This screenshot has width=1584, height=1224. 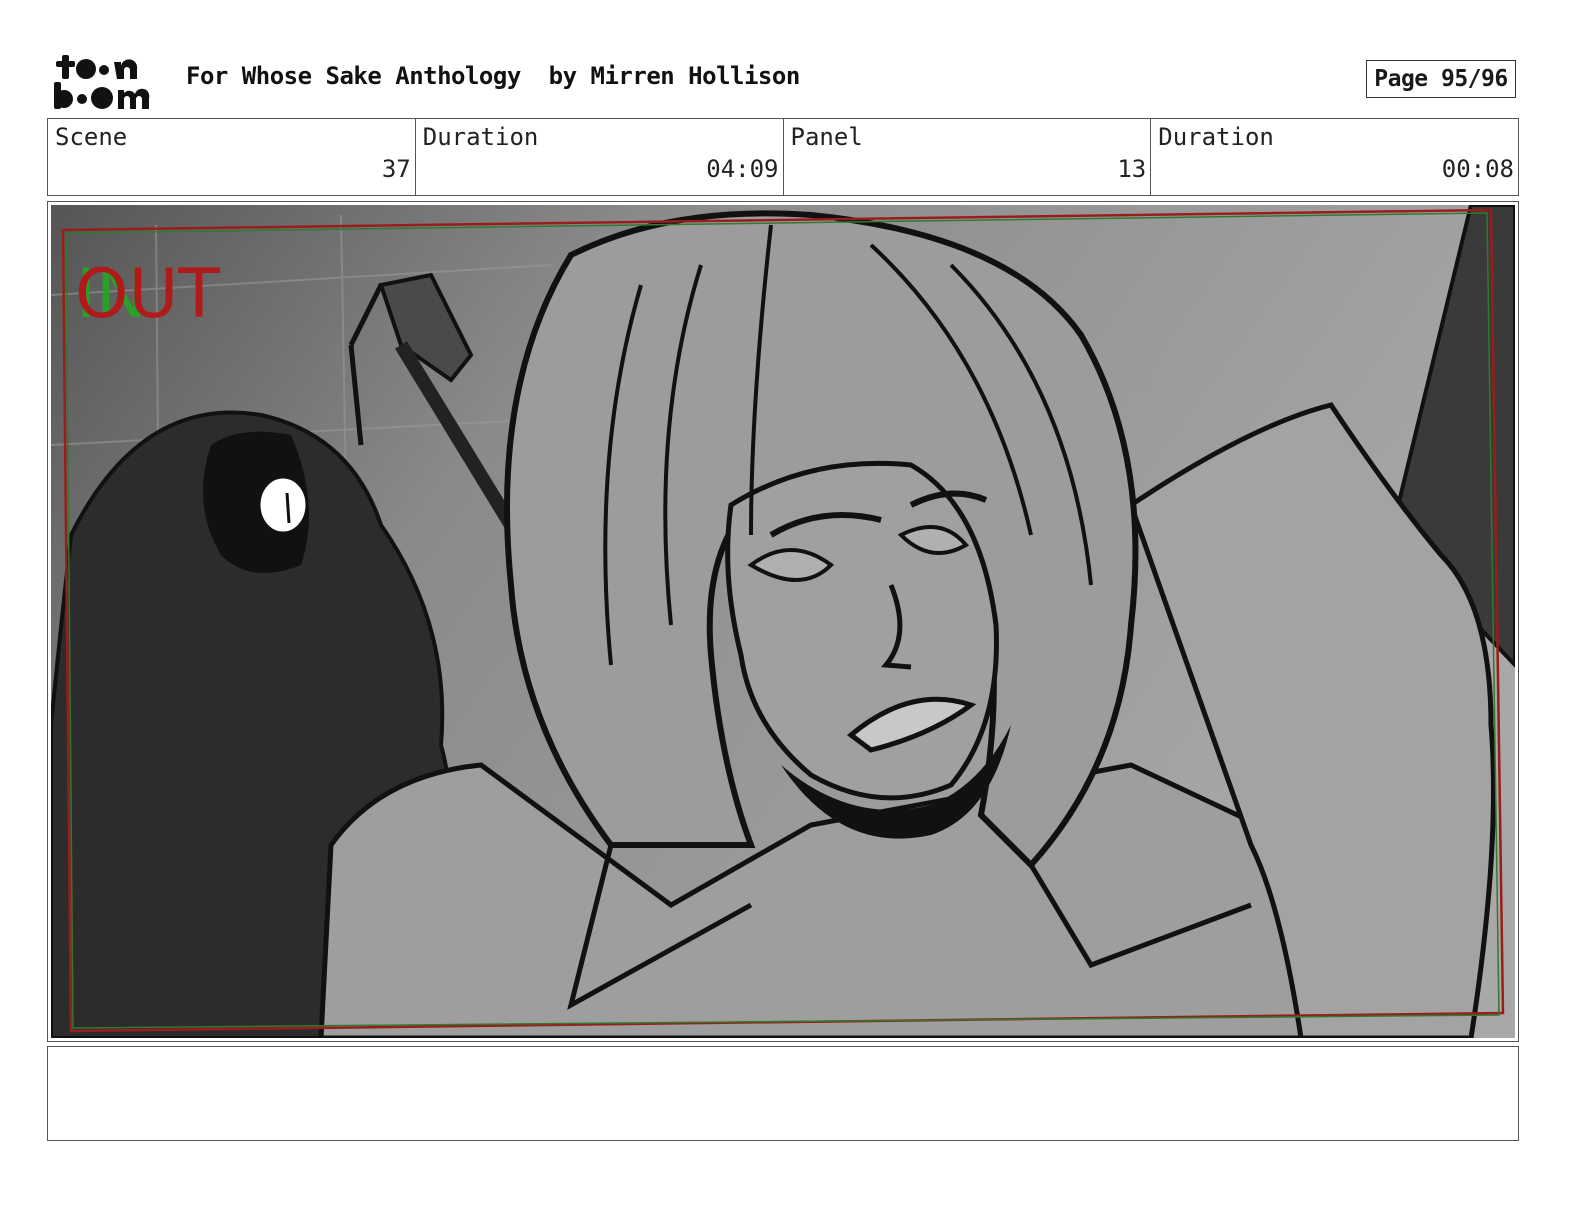 What do you see at coordinates (826, 137) in the screenshot?
I see `panel-label: Panel` at bounding box center [826, 137].